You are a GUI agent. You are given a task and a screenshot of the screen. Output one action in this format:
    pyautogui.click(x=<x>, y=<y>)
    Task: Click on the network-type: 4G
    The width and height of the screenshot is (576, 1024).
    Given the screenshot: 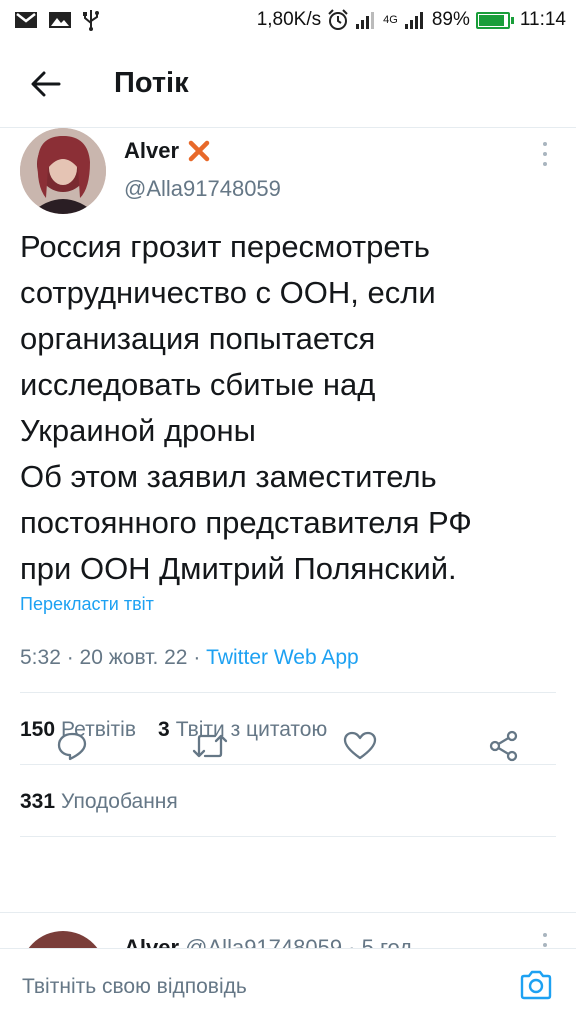 What is the action you would take?
    pyautogui.click(x=390, y=20)
    